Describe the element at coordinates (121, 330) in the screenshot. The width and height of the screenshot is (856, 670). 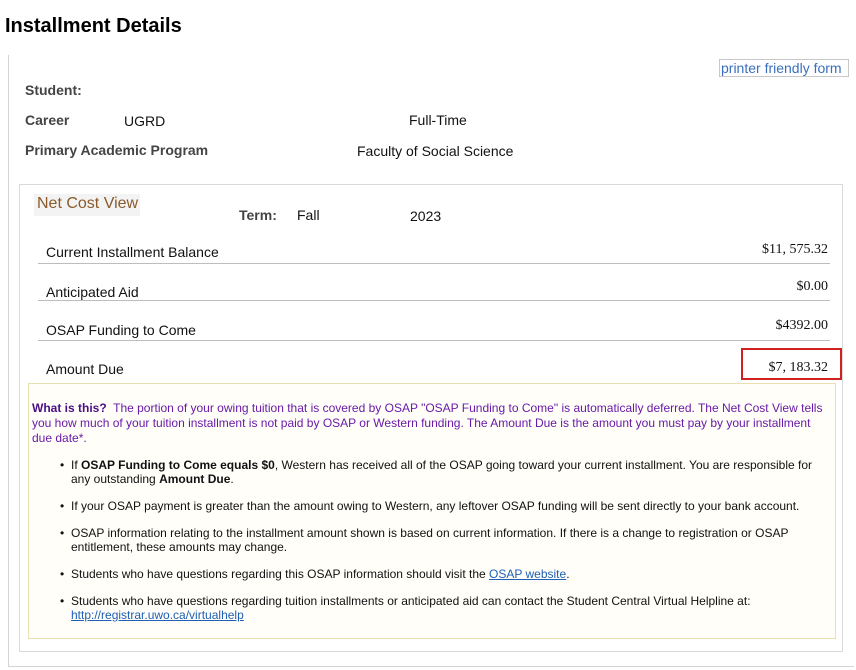
I see `osap-funding-label: OSAP Funding to Come` at that location.